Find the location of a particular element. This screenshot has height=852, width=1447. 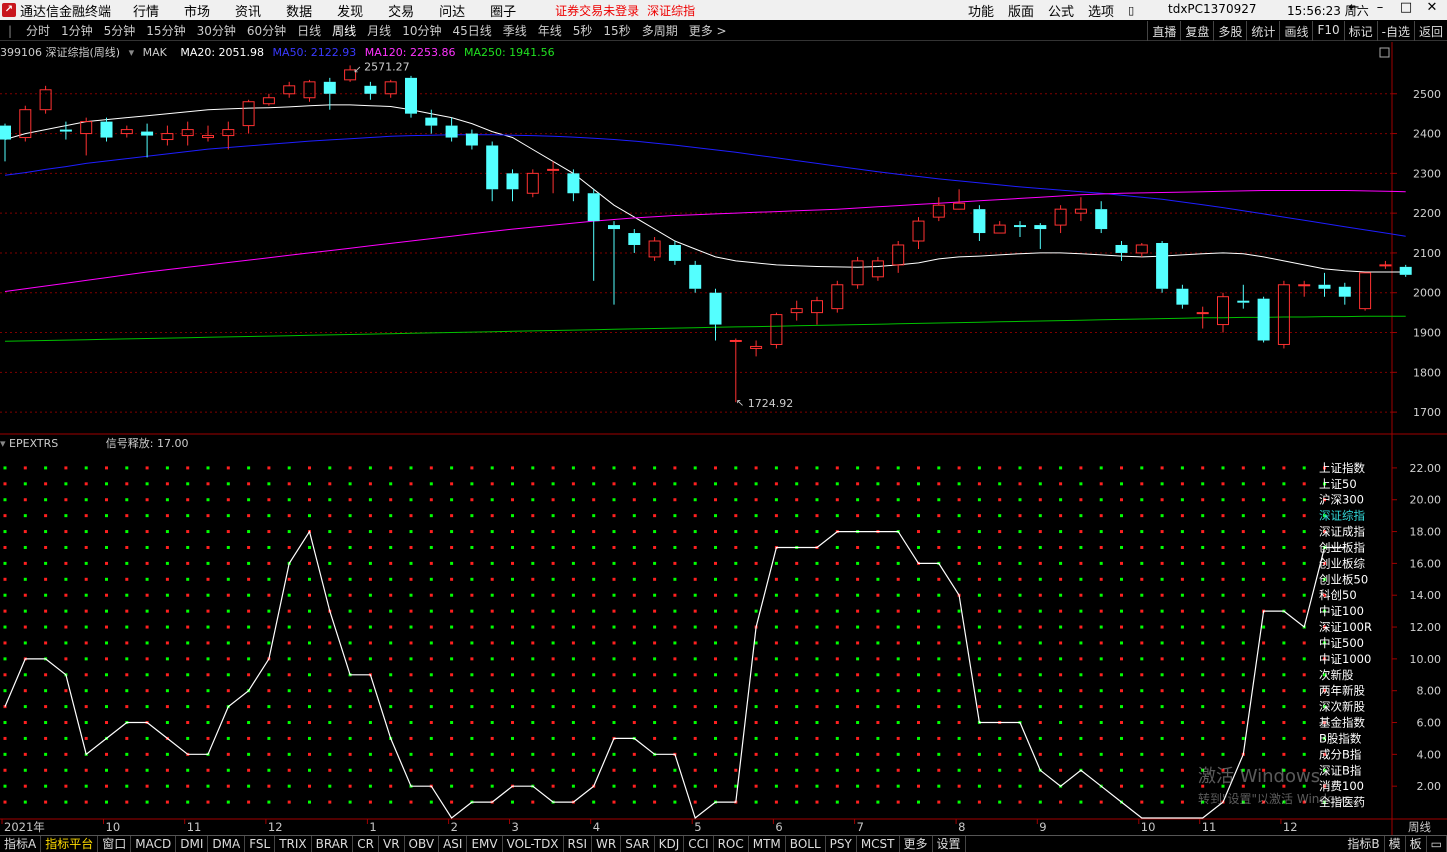

period-5min: 5分钟 is located at coordinates (120, 30).